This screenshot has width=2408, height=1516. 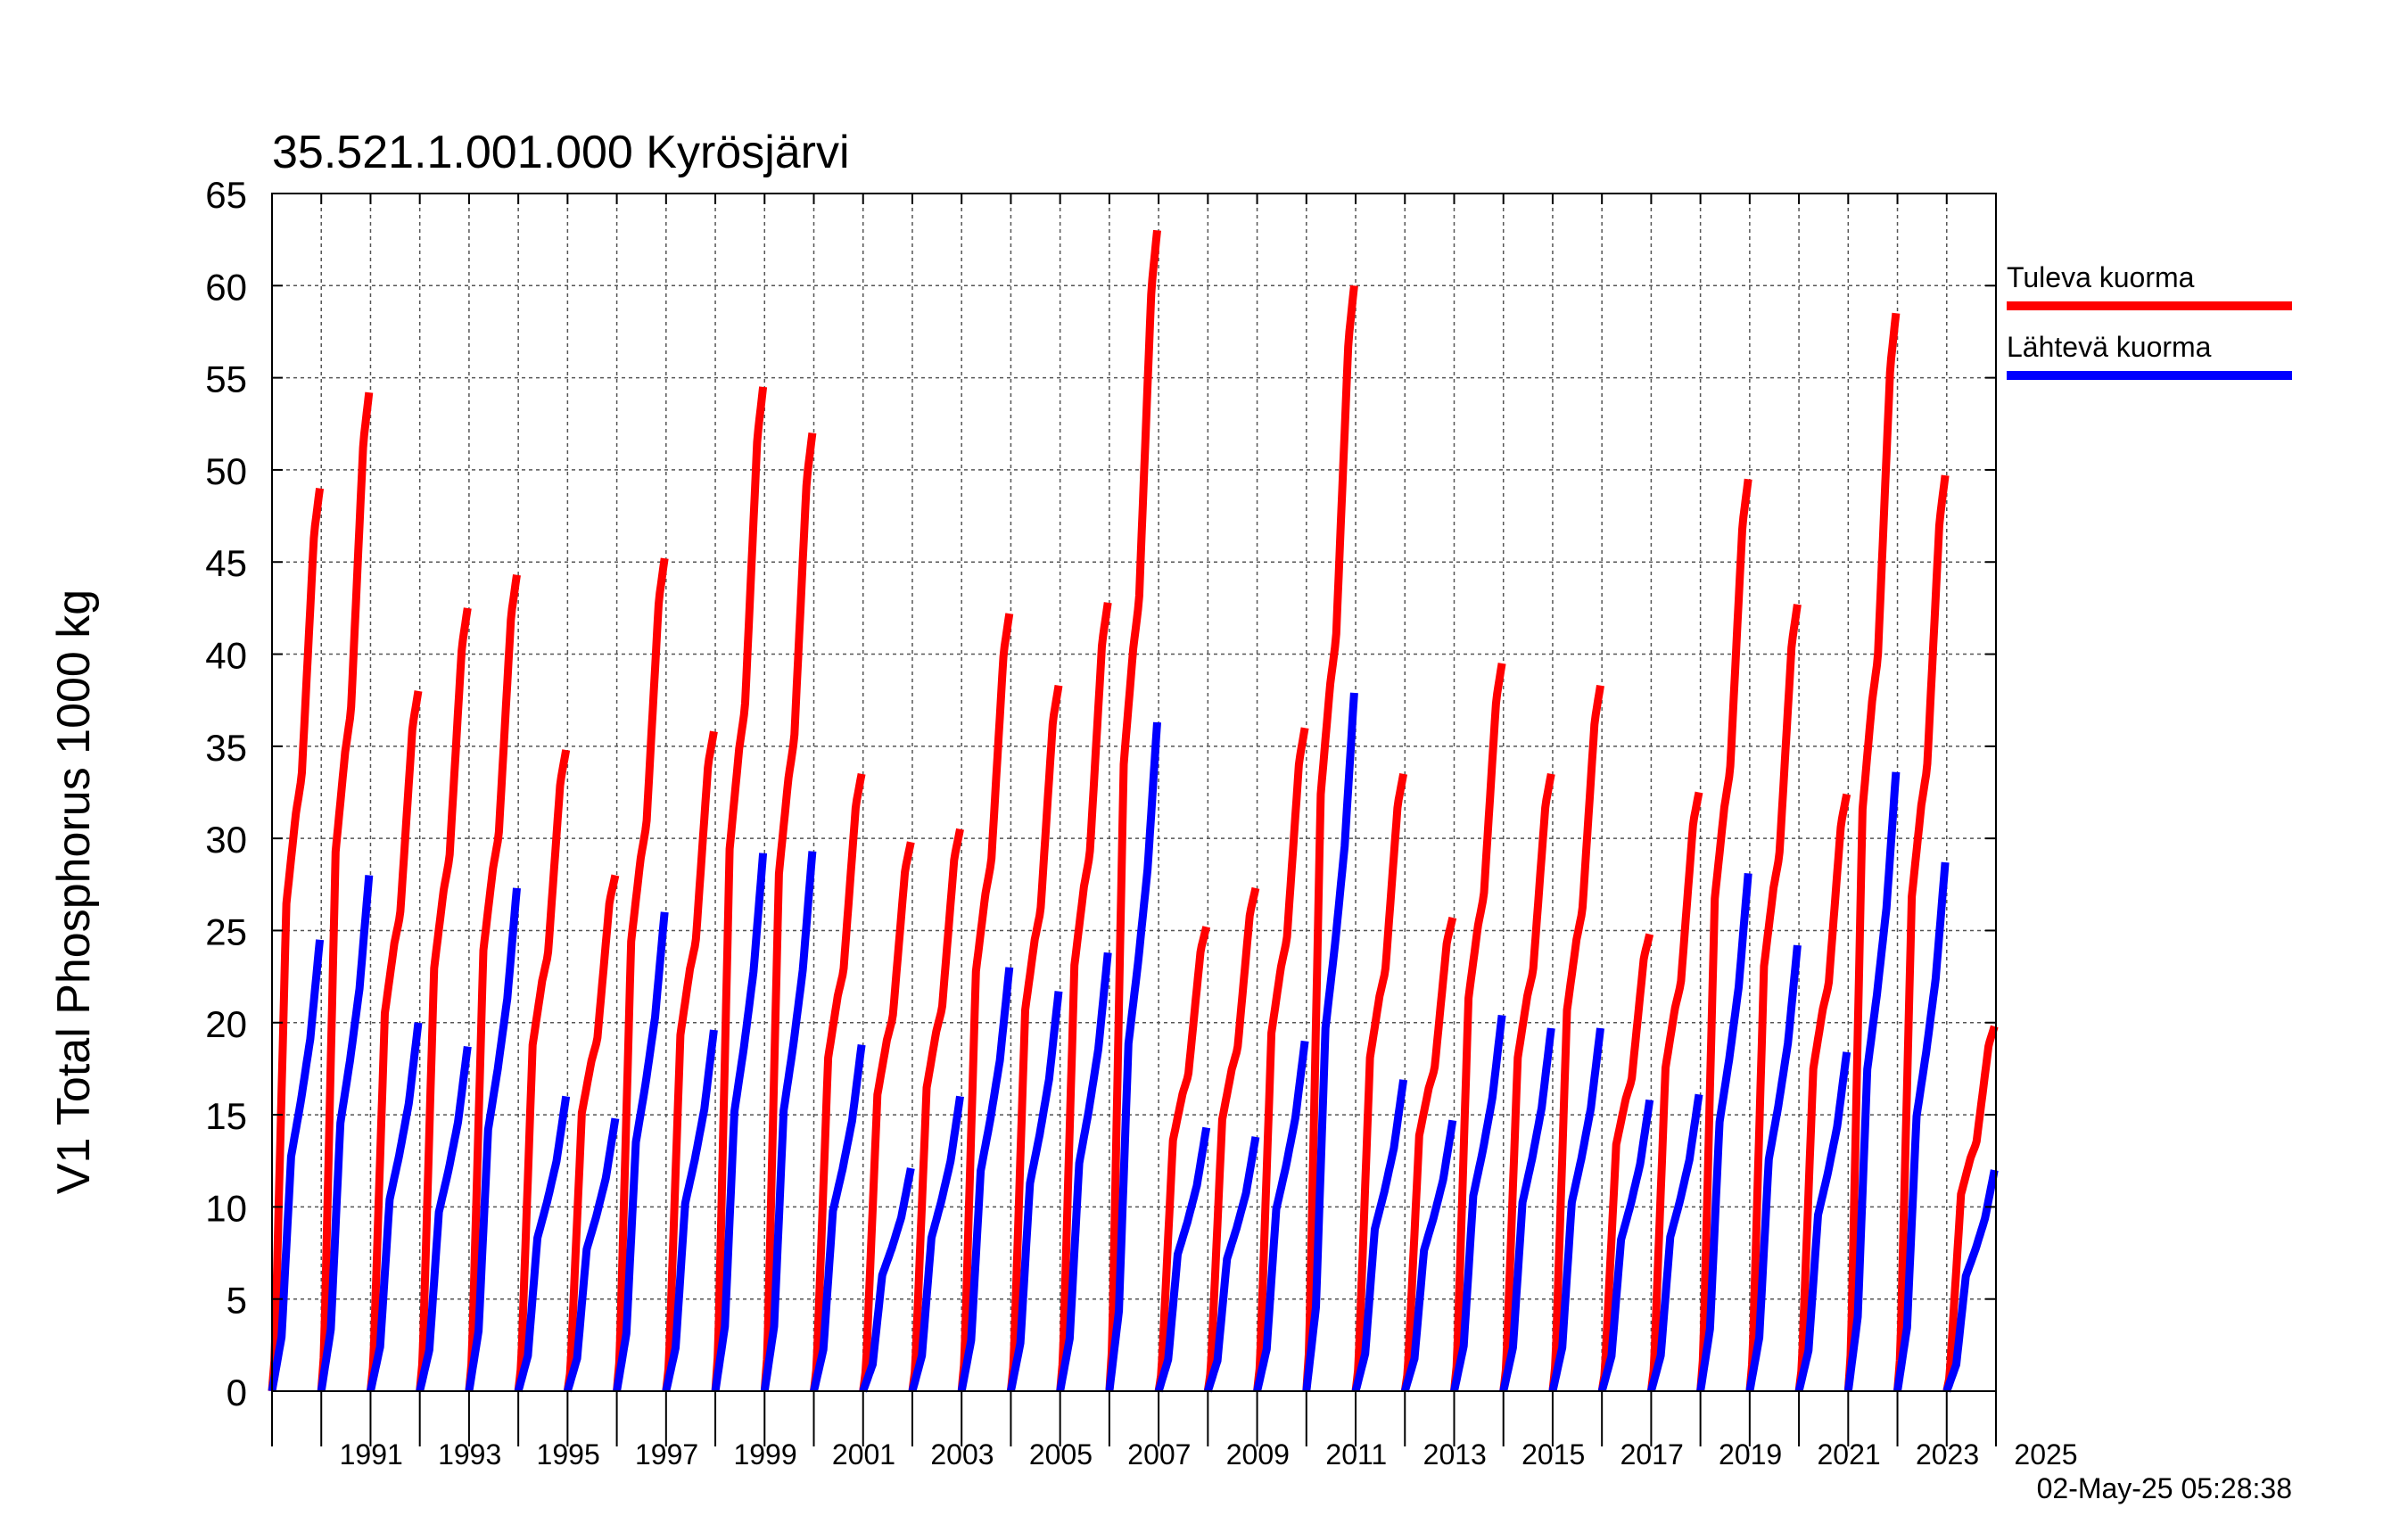 What do you see at coordinates (2164, 1488) in the screenshot?
I see `timestamp: 02-May-25 05:28:38` at bounding box center [2164, 1488].